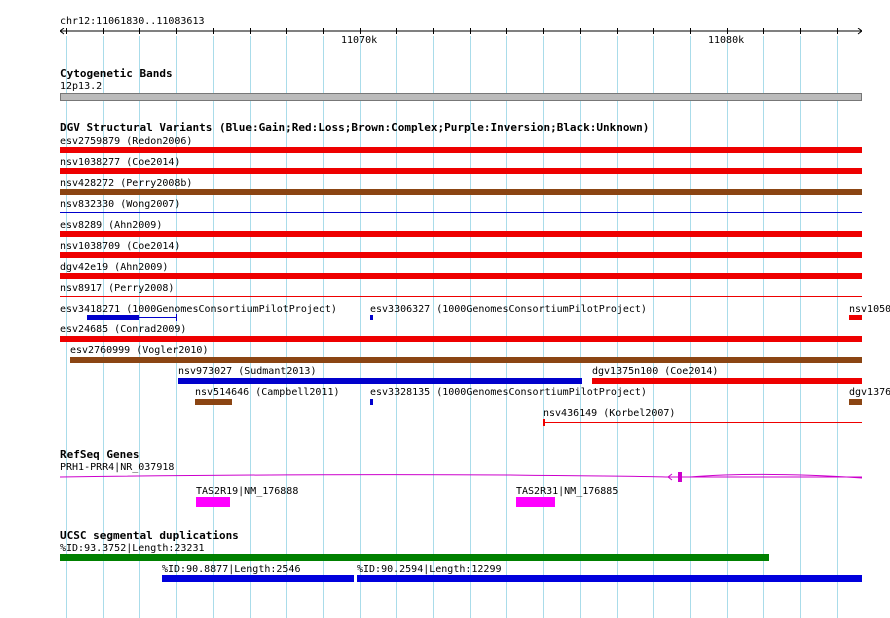  I want to click on dgv-feature-label: esv2760999 (Vogler2010), so click(139, 350).